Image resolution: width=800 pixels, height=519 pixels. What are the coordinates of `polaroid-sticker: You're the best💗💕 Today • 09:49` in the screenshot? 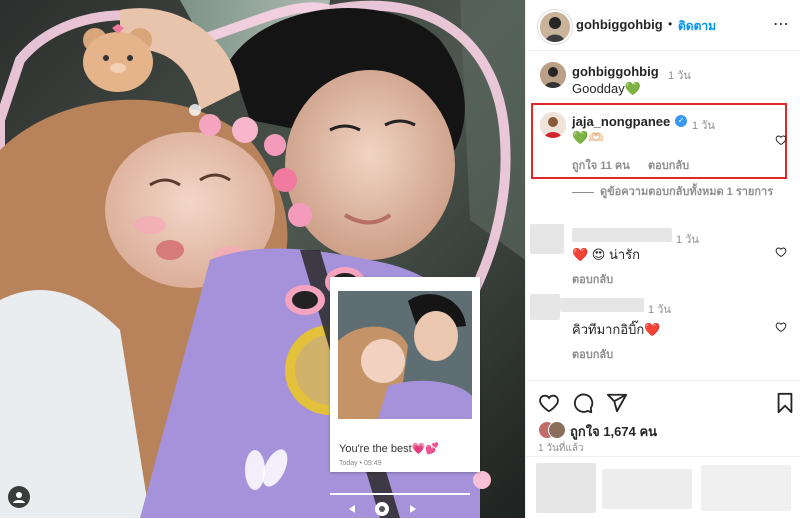 It's located at (405, 374).